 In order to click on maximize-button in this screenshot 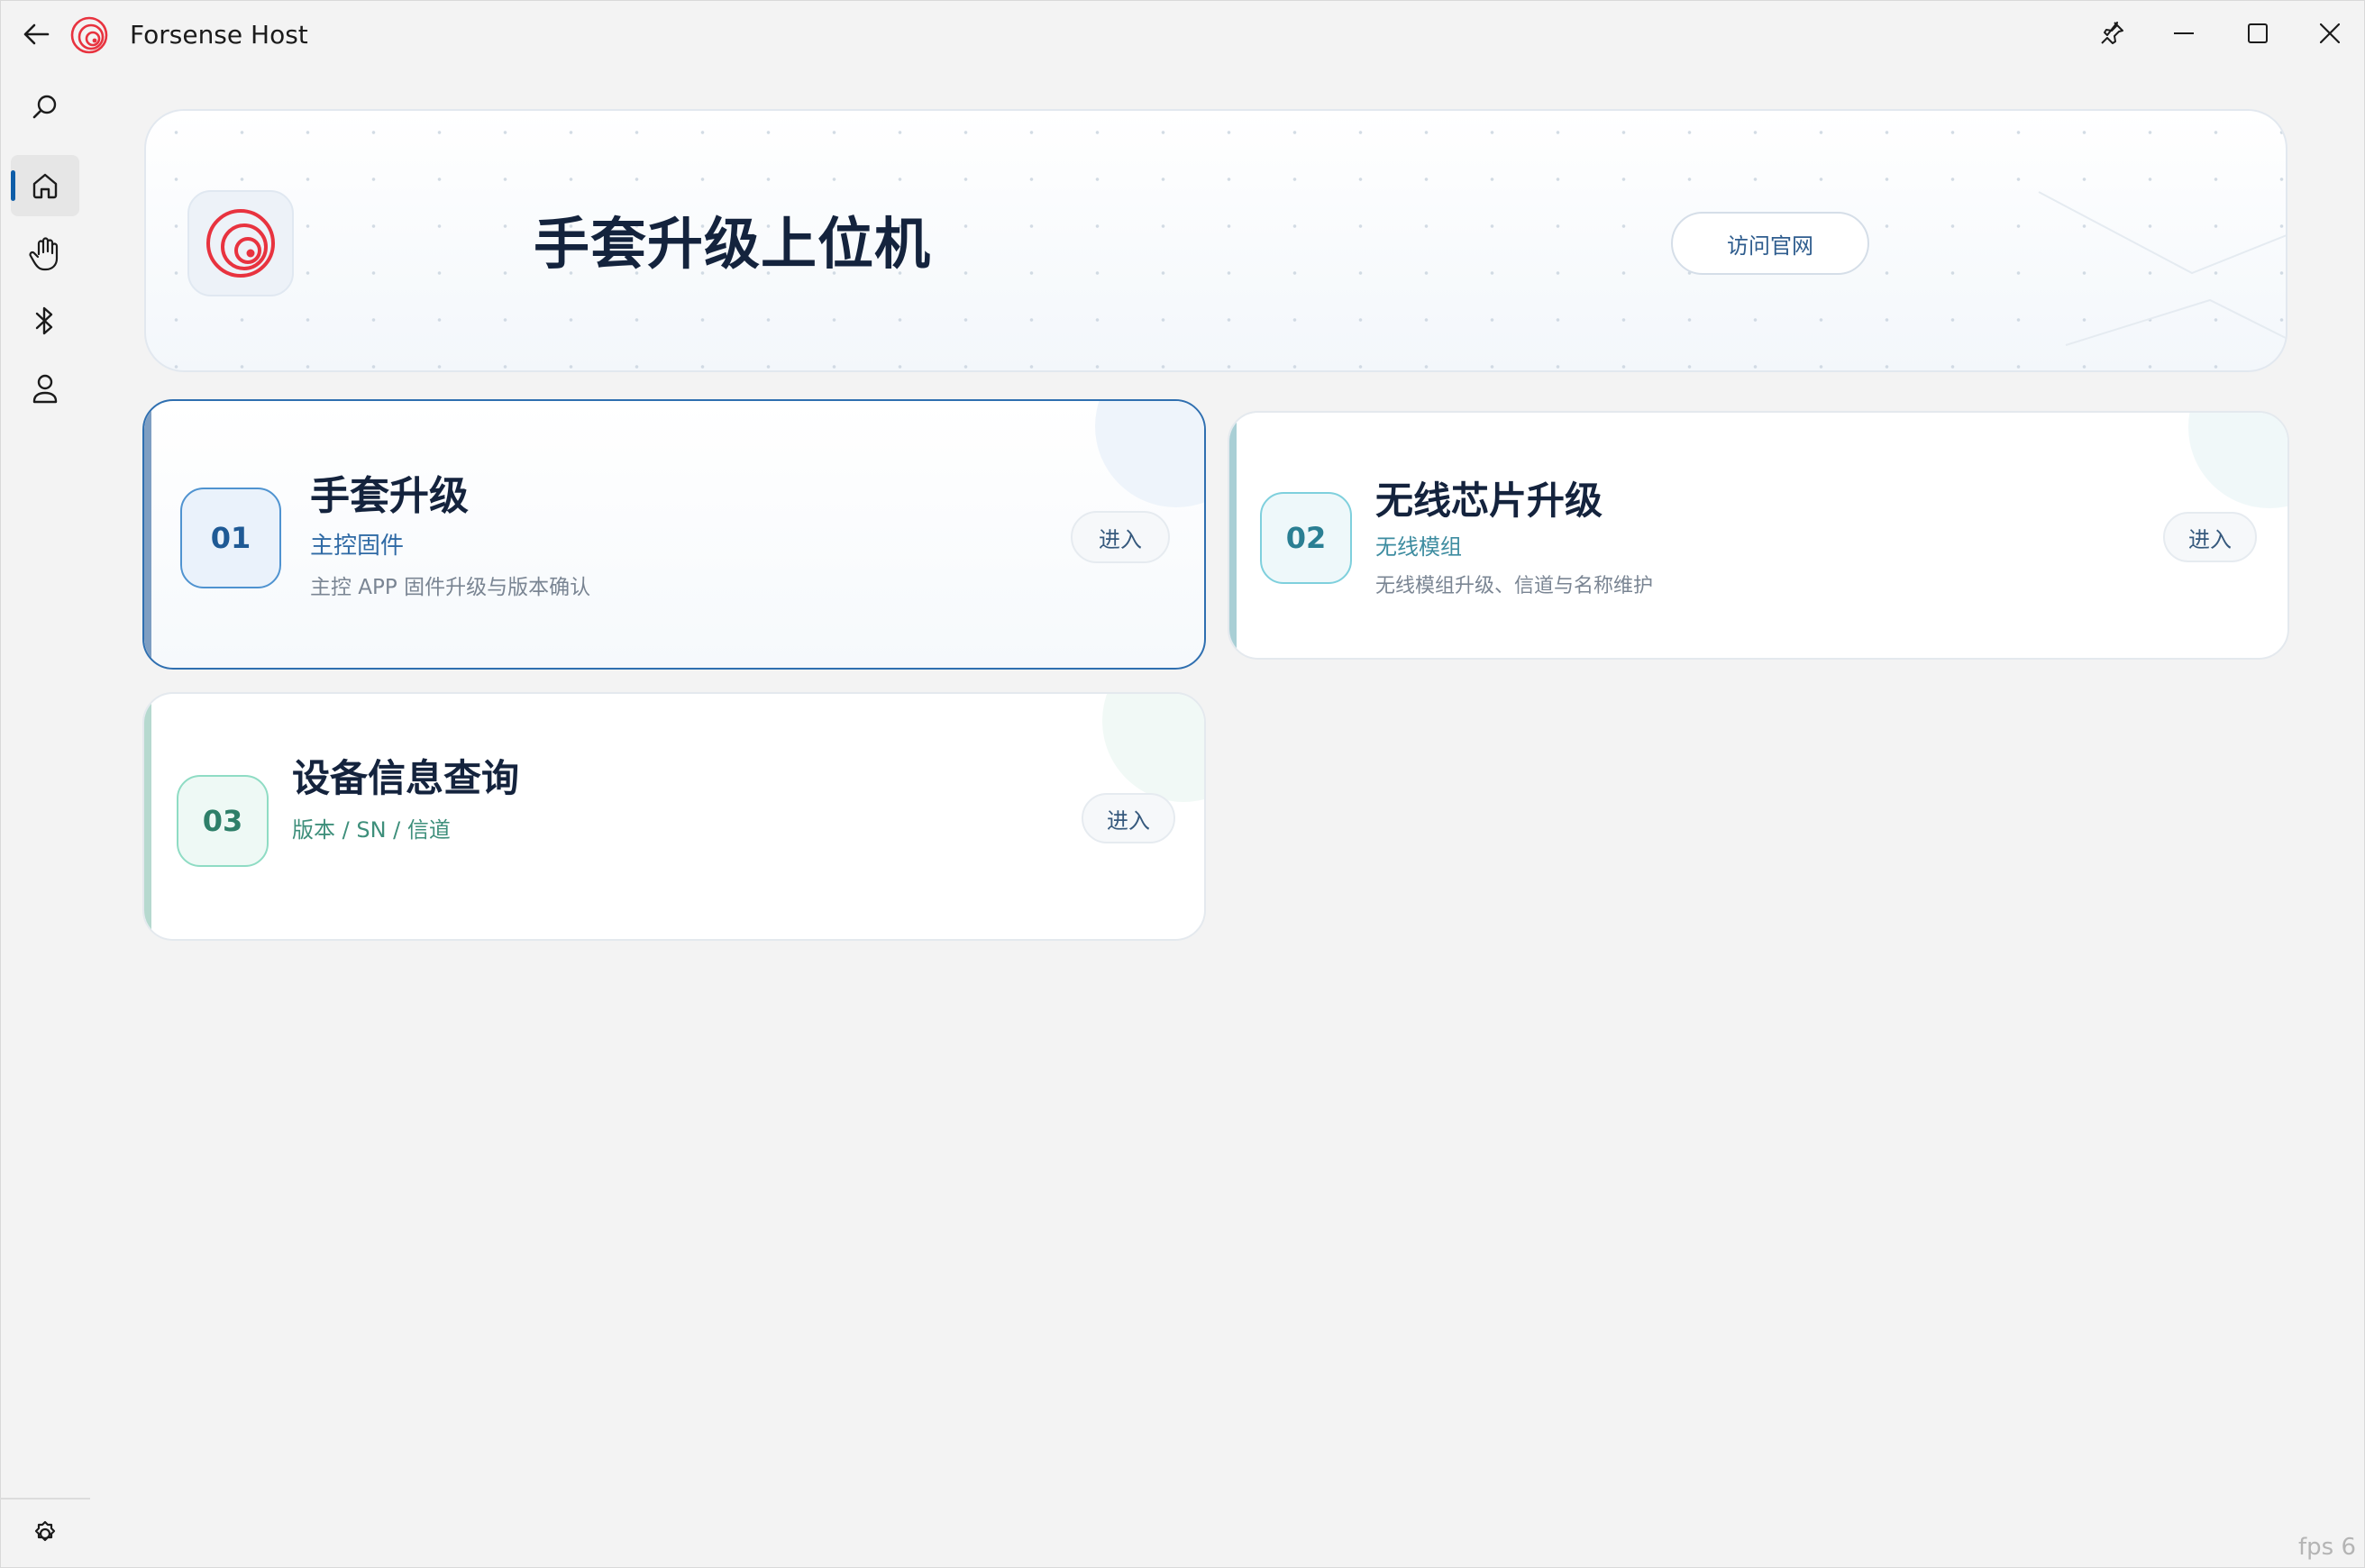, I will do `click(2258, 33)`.